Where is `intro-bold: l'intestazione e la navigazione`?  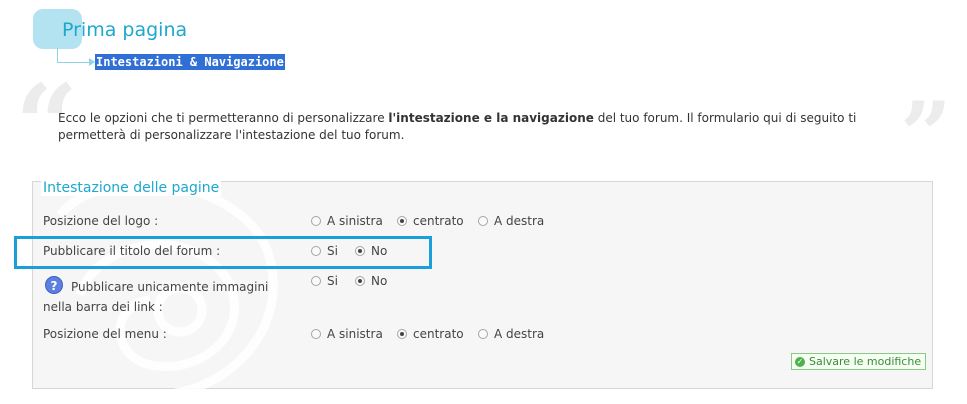 intro-bold: l'intestazione e la navigazione is located at coordinates (491, 118).